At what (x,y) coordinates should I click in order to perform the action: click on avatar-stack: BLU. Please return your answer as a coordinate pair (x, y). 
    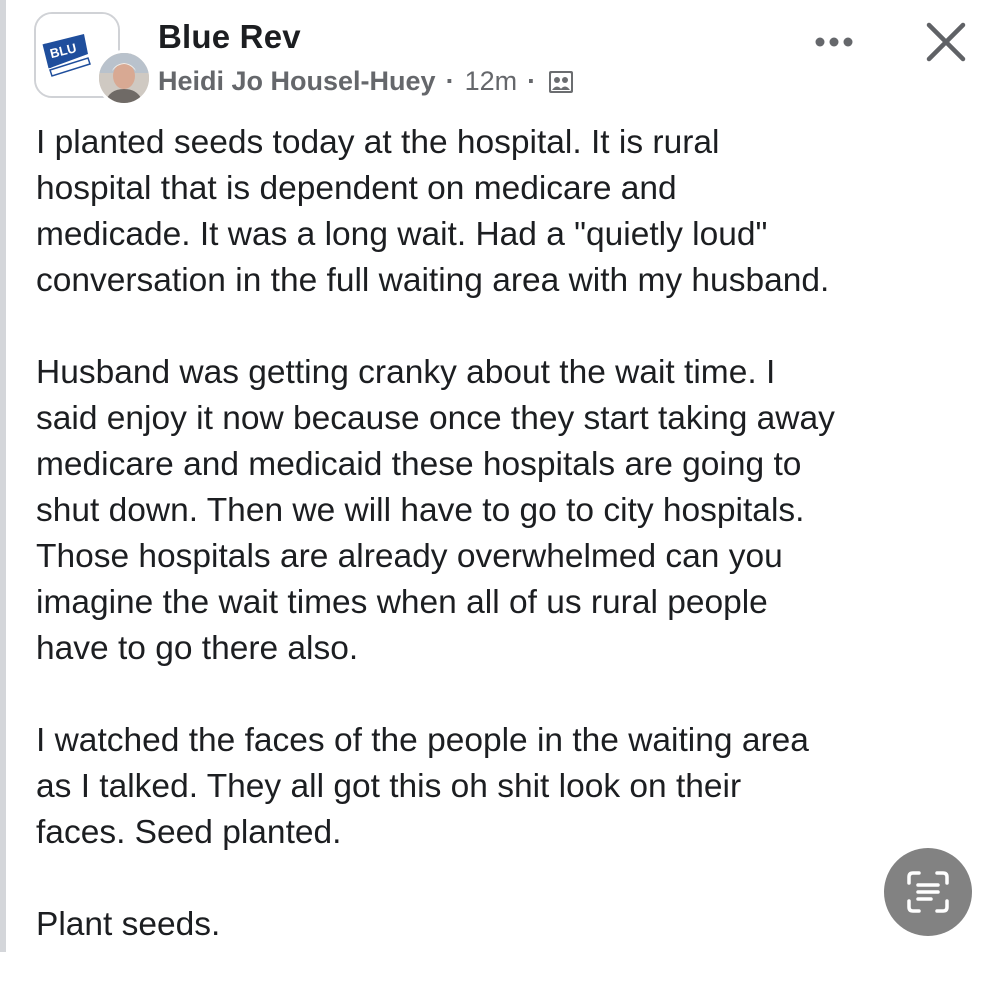
    Looking at the image, I should click on (93, 59).